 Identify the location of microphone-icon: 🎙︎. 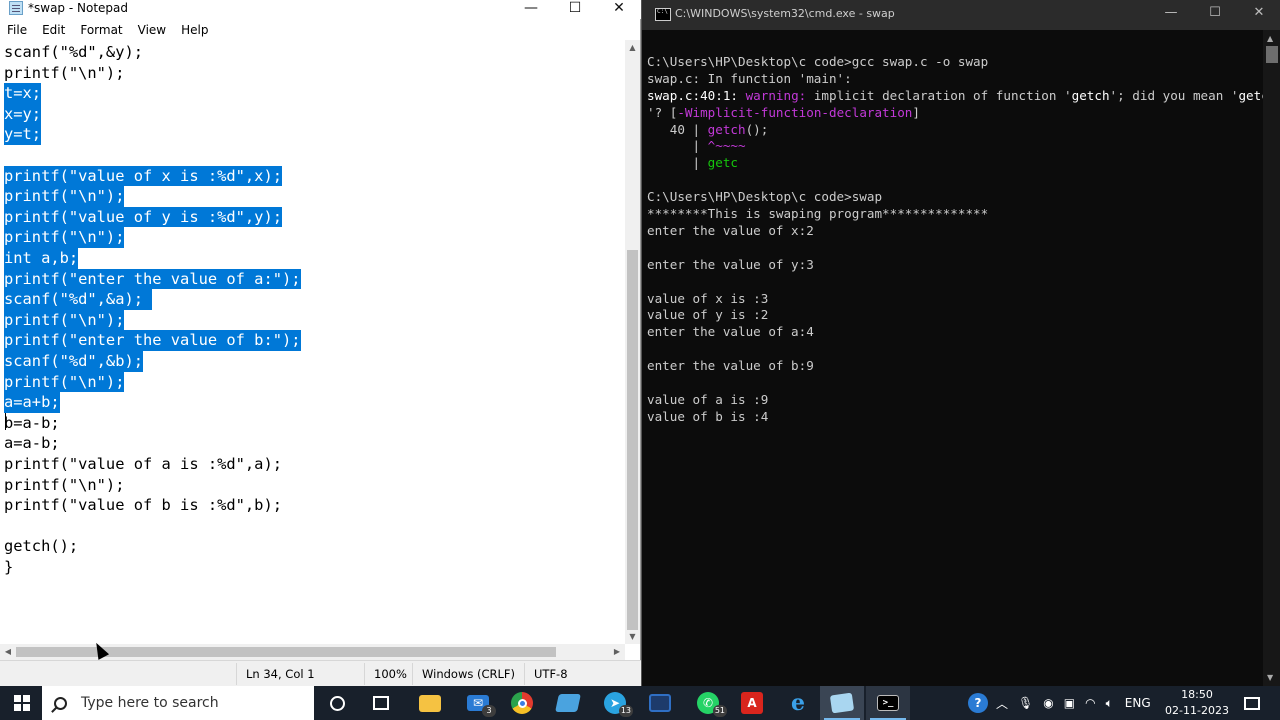
(1025, 703).